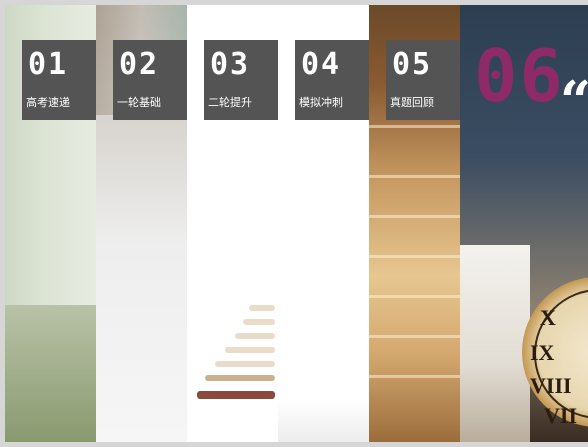 The height and width of the screenshot is (447, 588). What do you see at coordinates (574, 101) in the screenshot?
I see `quote-mark-icon: “` at bounding box center [574, 101].